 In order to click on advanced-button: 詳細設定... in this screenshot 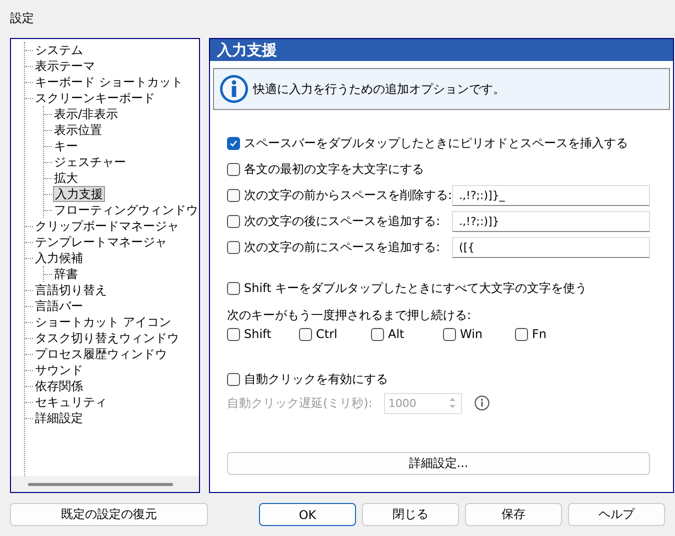, I will do `click(438, 463)`.